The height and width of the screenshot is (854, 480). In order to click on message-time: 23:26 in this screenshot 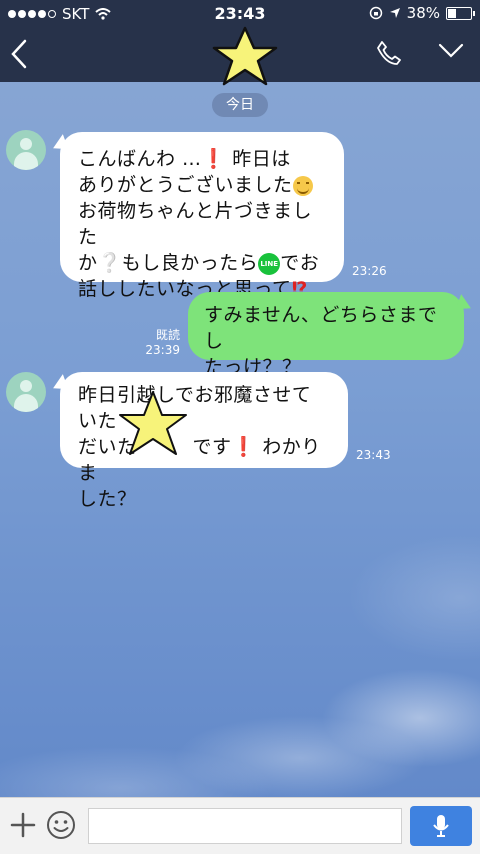, I will do `click(369, 271)`.